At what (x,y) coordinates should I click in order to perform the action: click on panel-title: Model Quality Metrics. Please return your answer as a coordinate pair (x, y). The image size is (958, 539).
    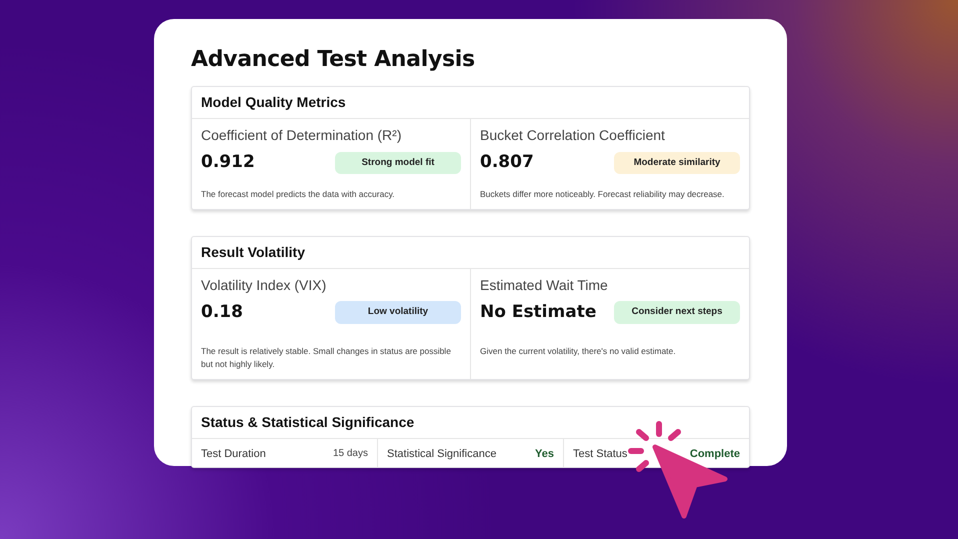
    Looking at the image, I should click on (470, 103).